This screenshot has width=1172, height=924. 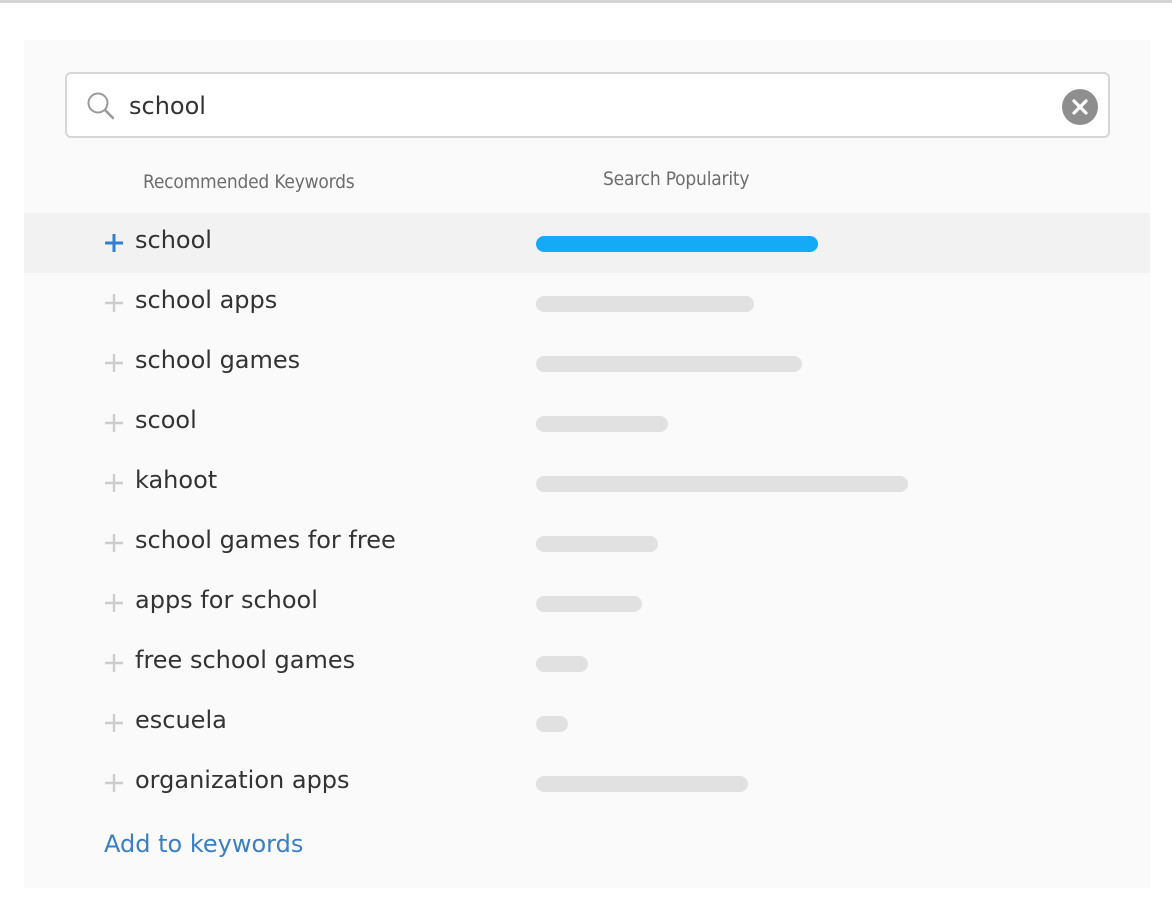 I want to click on keyword-row: kahoot, so click(x=587, y=483).